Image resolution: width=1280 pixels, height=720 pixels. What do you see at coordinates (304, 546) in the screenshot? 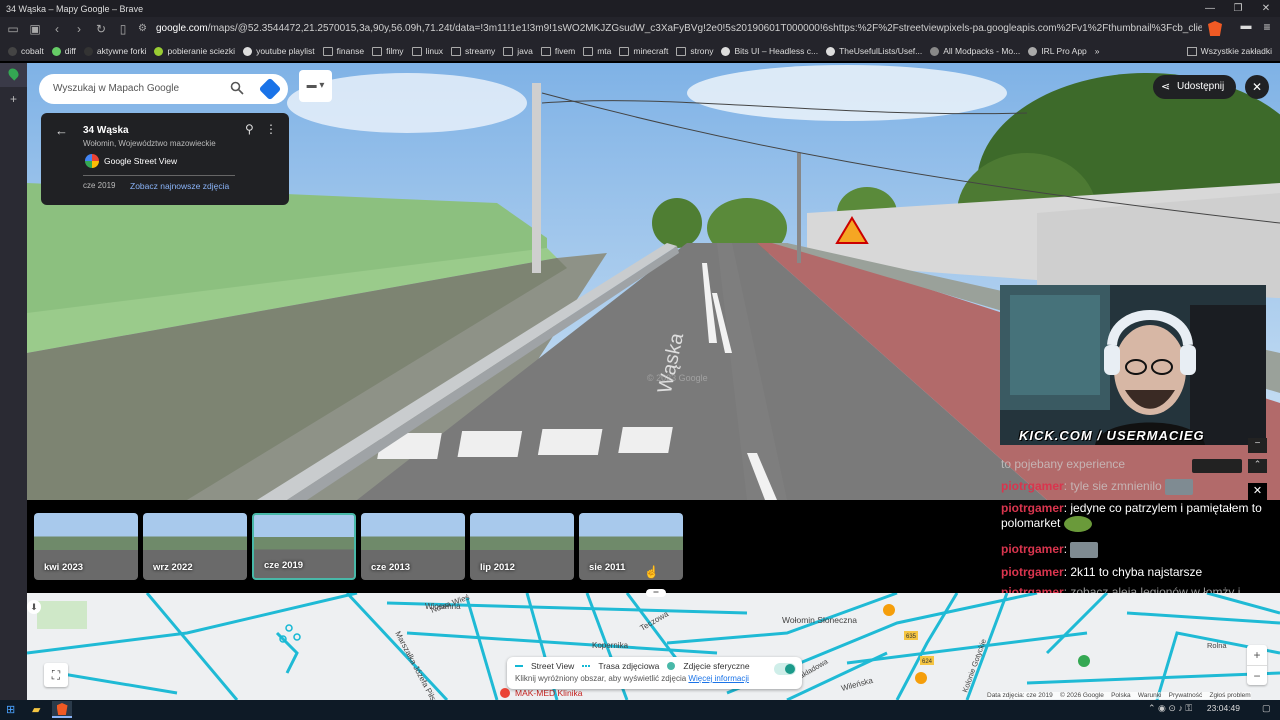
I see `timeline-thumbnail-selected: cze 2019` at bounding box center [304, 546].